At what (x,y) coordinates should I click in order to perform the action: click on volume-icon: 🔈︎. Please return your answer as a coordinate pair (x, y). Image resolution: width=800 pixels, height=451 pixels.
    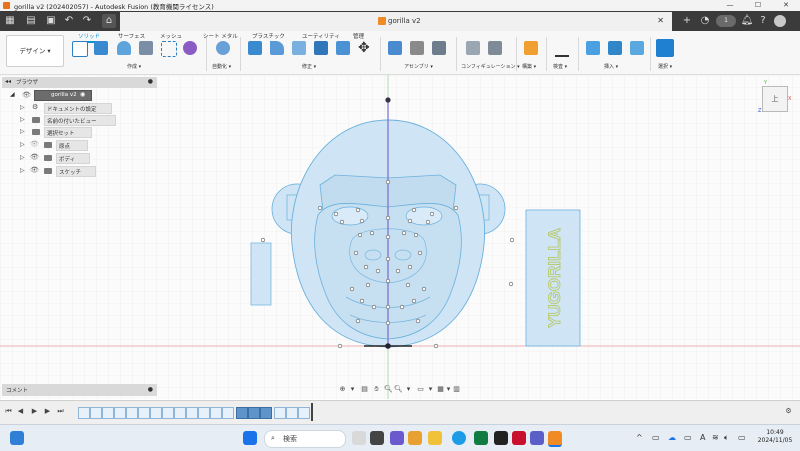
    Looking at the image, I should click on (726, 438).